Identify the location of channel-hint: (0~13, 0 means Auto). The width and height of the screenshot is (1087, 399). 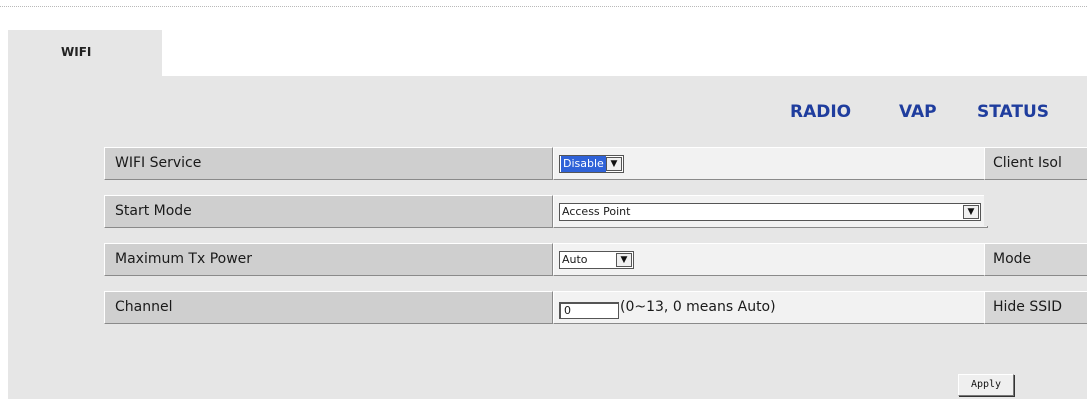
(698, 307).